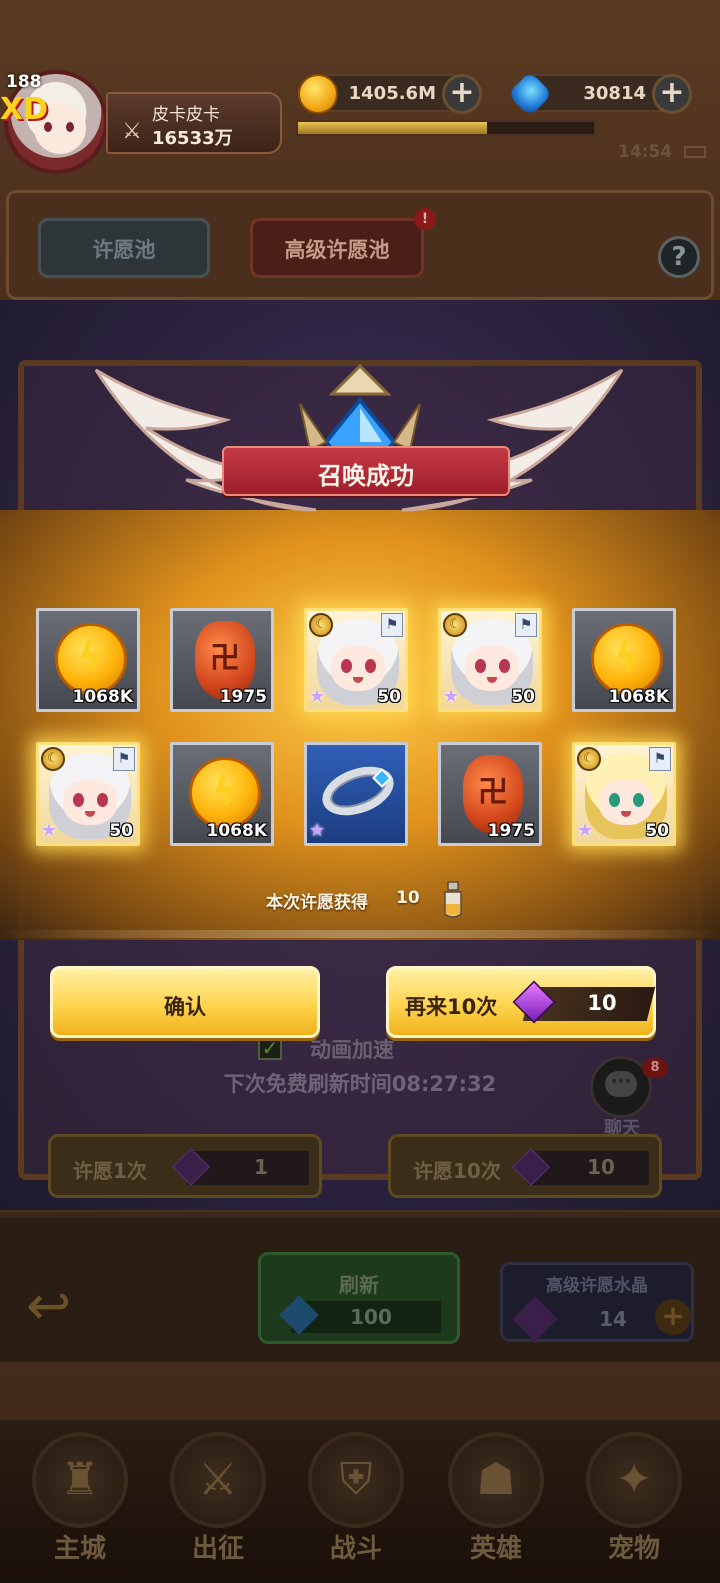 The image size is (720, 1583). What do you see at coordinates (359, 1285) in the screenshot?
I see `refresh-label: 刷新` at bounding box center [359, 1285].